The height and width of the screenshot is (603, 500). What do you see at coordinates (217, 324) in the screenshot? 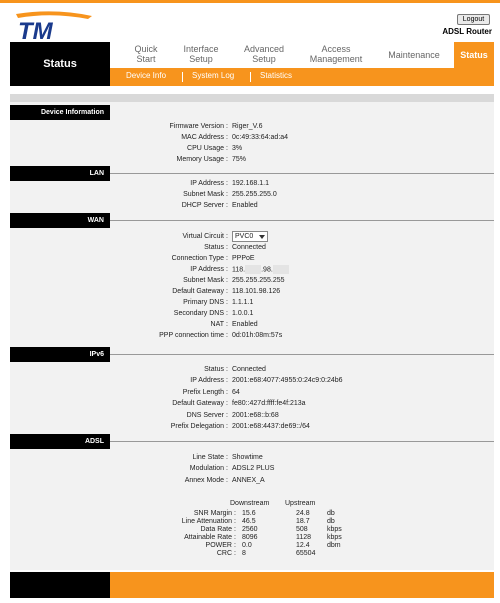
I see `field-label: NAT` at bounding box center [217, 324].